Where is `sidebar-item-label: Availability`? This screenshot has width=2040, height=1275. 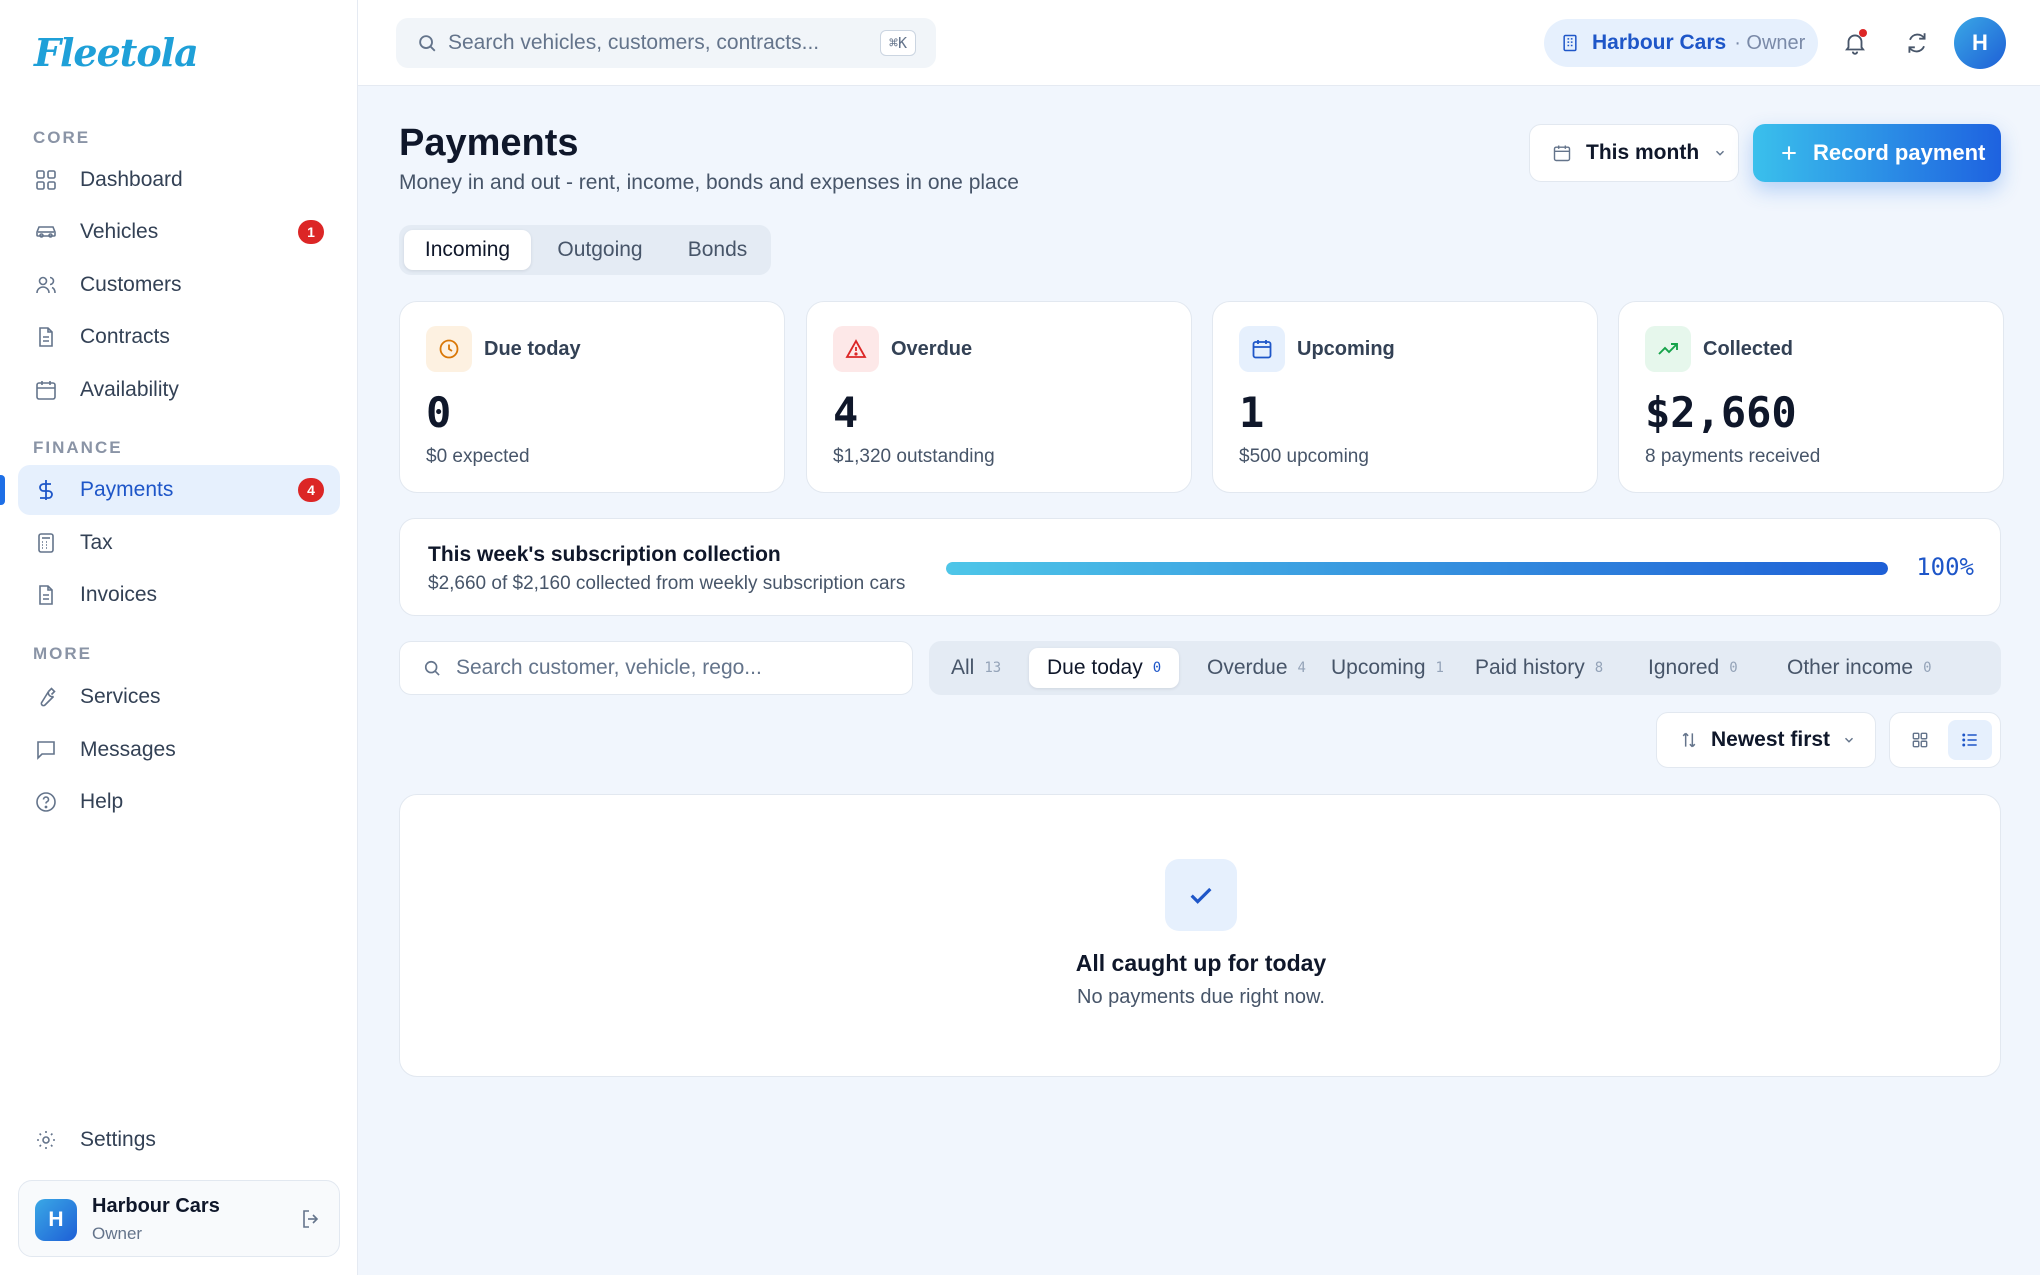
sidebar-item-label: Availability is located at coordinates (129, 389).